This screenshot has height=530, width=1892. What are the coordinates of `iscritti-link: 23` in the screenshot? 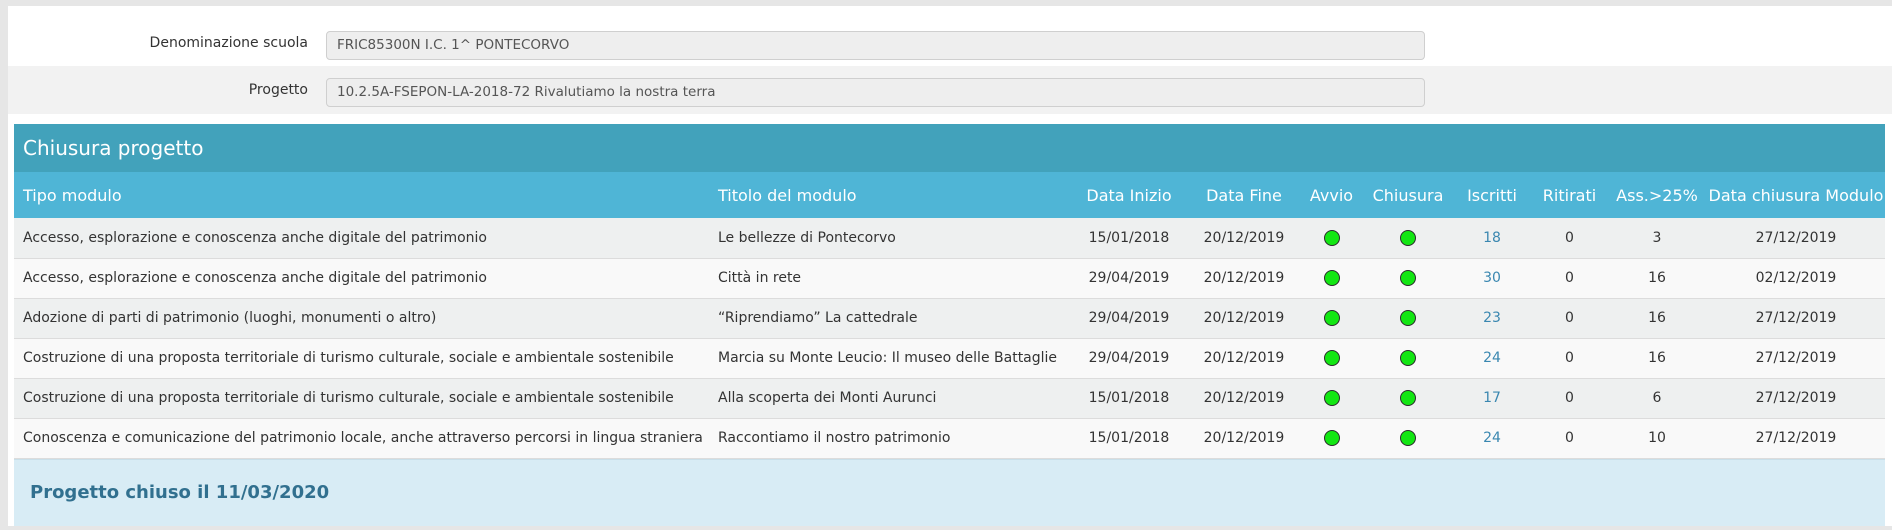 It's located at (1492, 318).